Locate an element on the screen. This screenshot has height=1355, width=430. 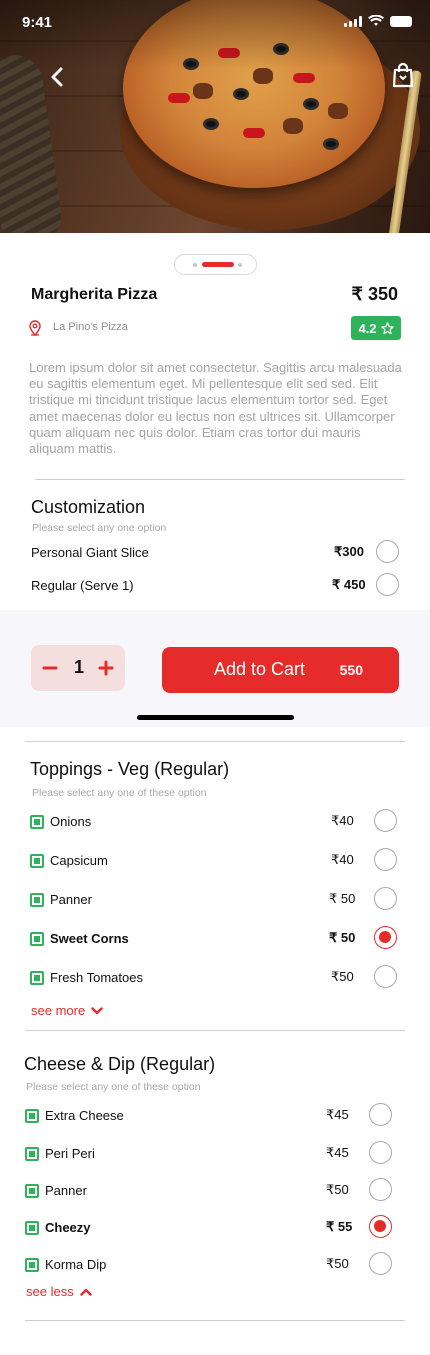
restaurant-name: La Pino's Pizza is located at coordinates (90, 327).